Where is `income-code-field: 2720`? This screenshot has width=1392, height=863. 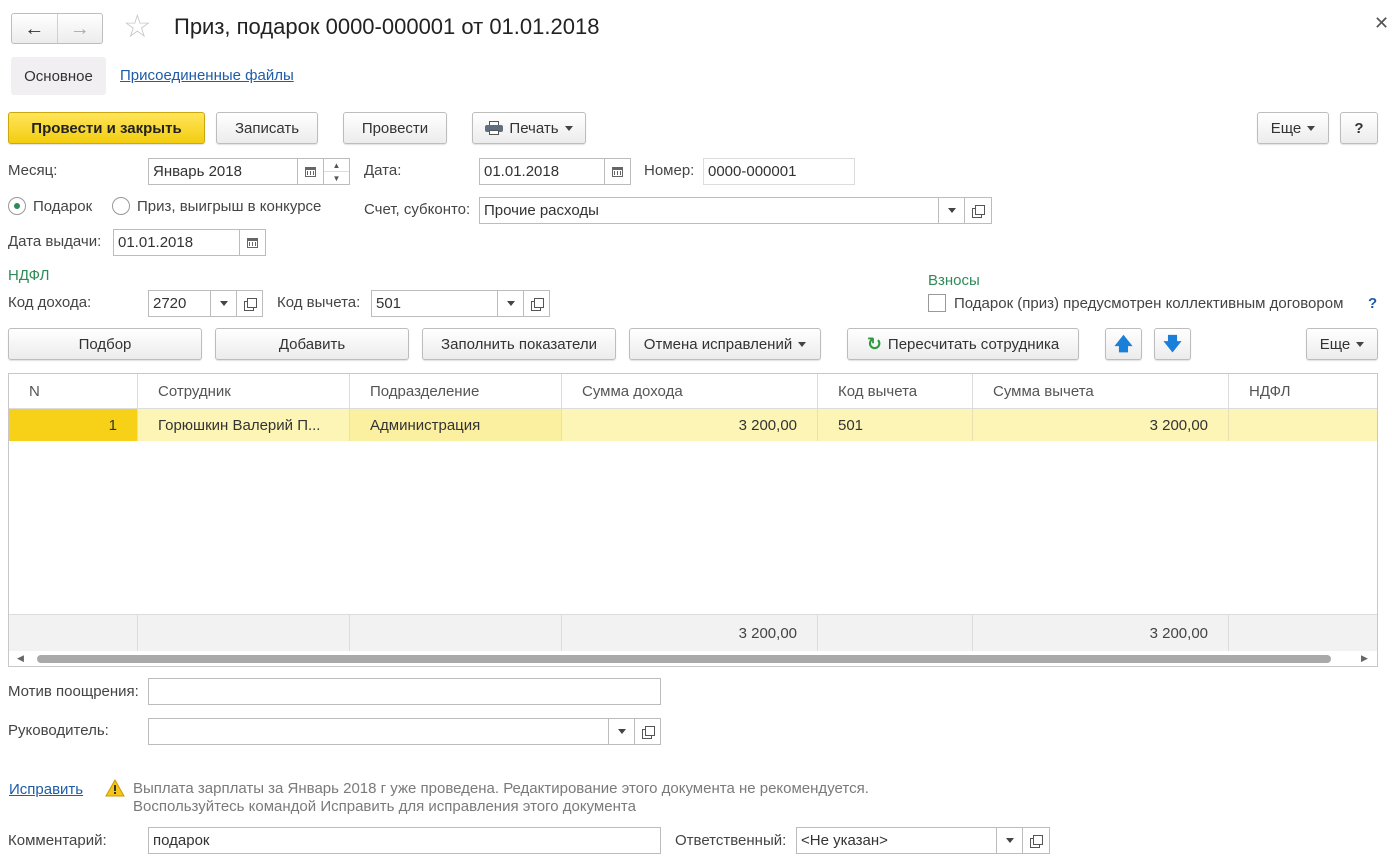
income-code-field: 2720 is located at coordinates (179, 303).